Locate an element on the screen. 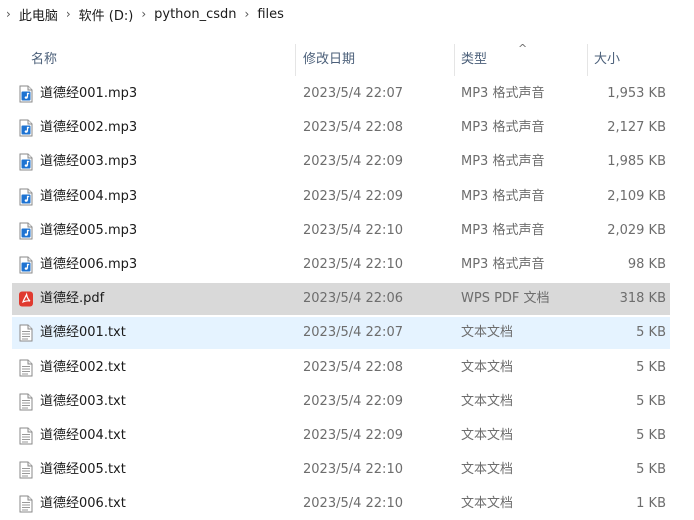 The image size is (694, 520). file-row: 道德经002.mp3 2023/5/4 22:08 MP3 格式声音 2,127 KB is located at coordinates (341, 128).